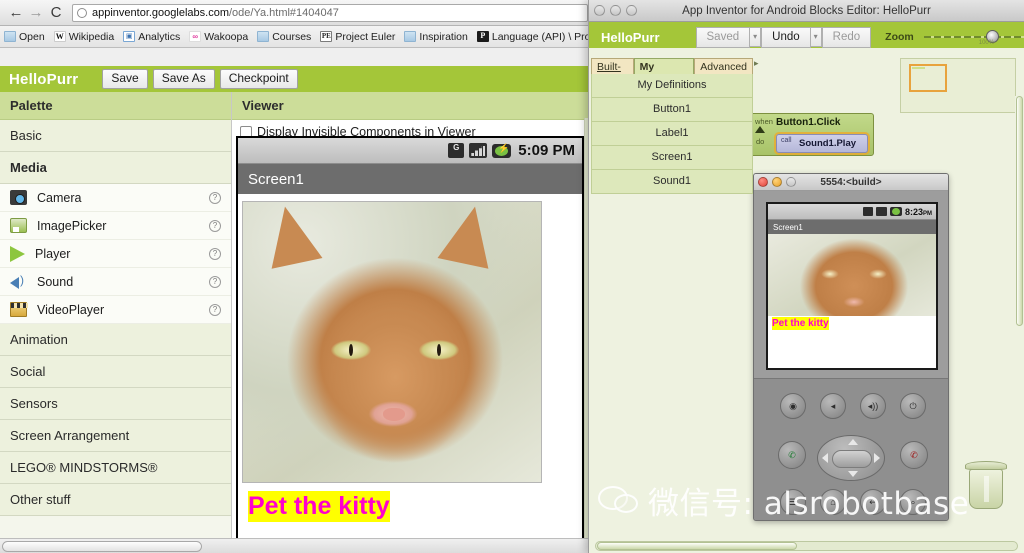 This screenshot has width=1024, height=553. Describe the element at coordinates (195, 36) in the screenshot. I see `wakoopa-icon: ∞` at that location.